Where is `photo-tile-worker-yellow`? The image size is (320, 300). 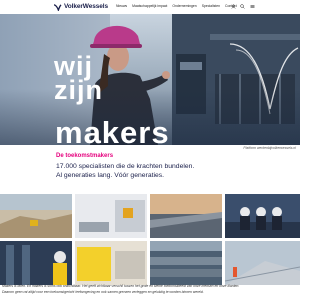
photo-tile-worker-yellow is located at coordinates (36, 263).